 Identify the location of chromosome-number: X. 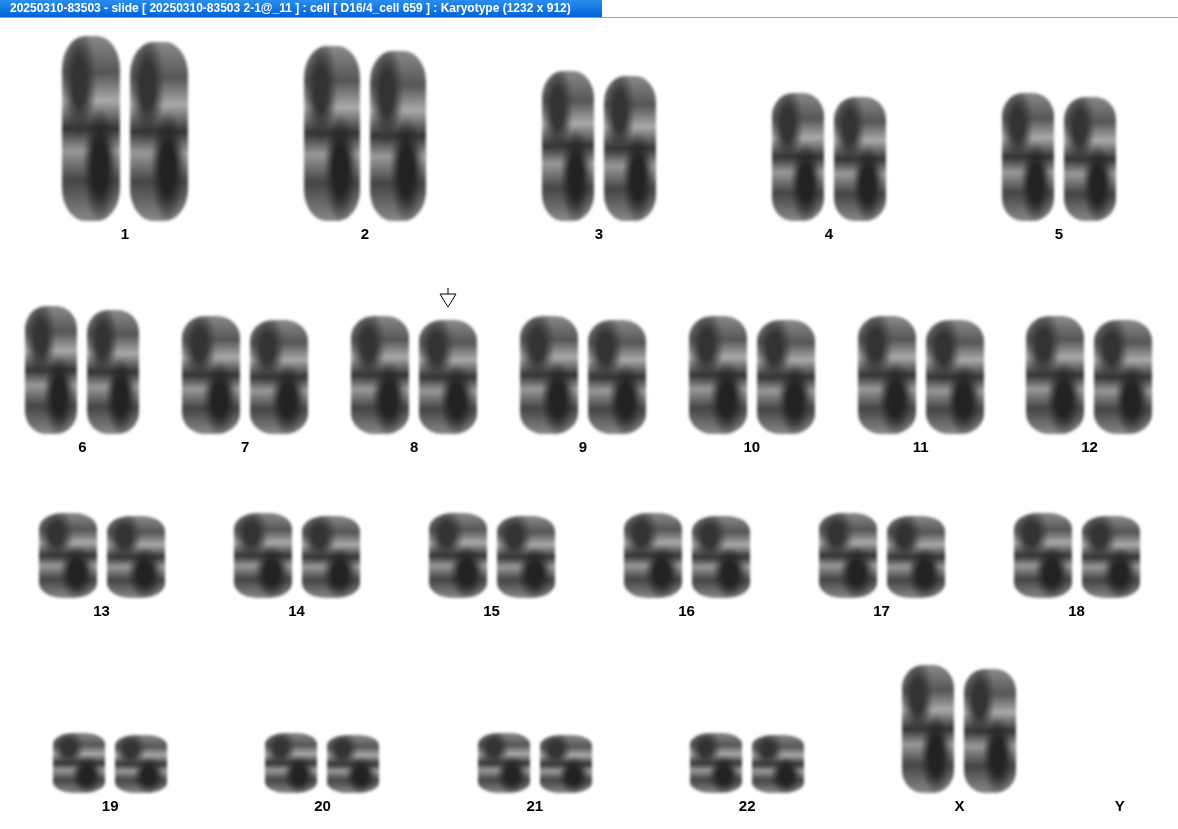
(959, 806).